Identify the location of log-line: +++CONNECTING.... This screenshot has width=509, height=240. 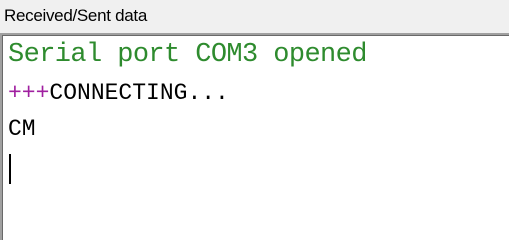
(118, 93).